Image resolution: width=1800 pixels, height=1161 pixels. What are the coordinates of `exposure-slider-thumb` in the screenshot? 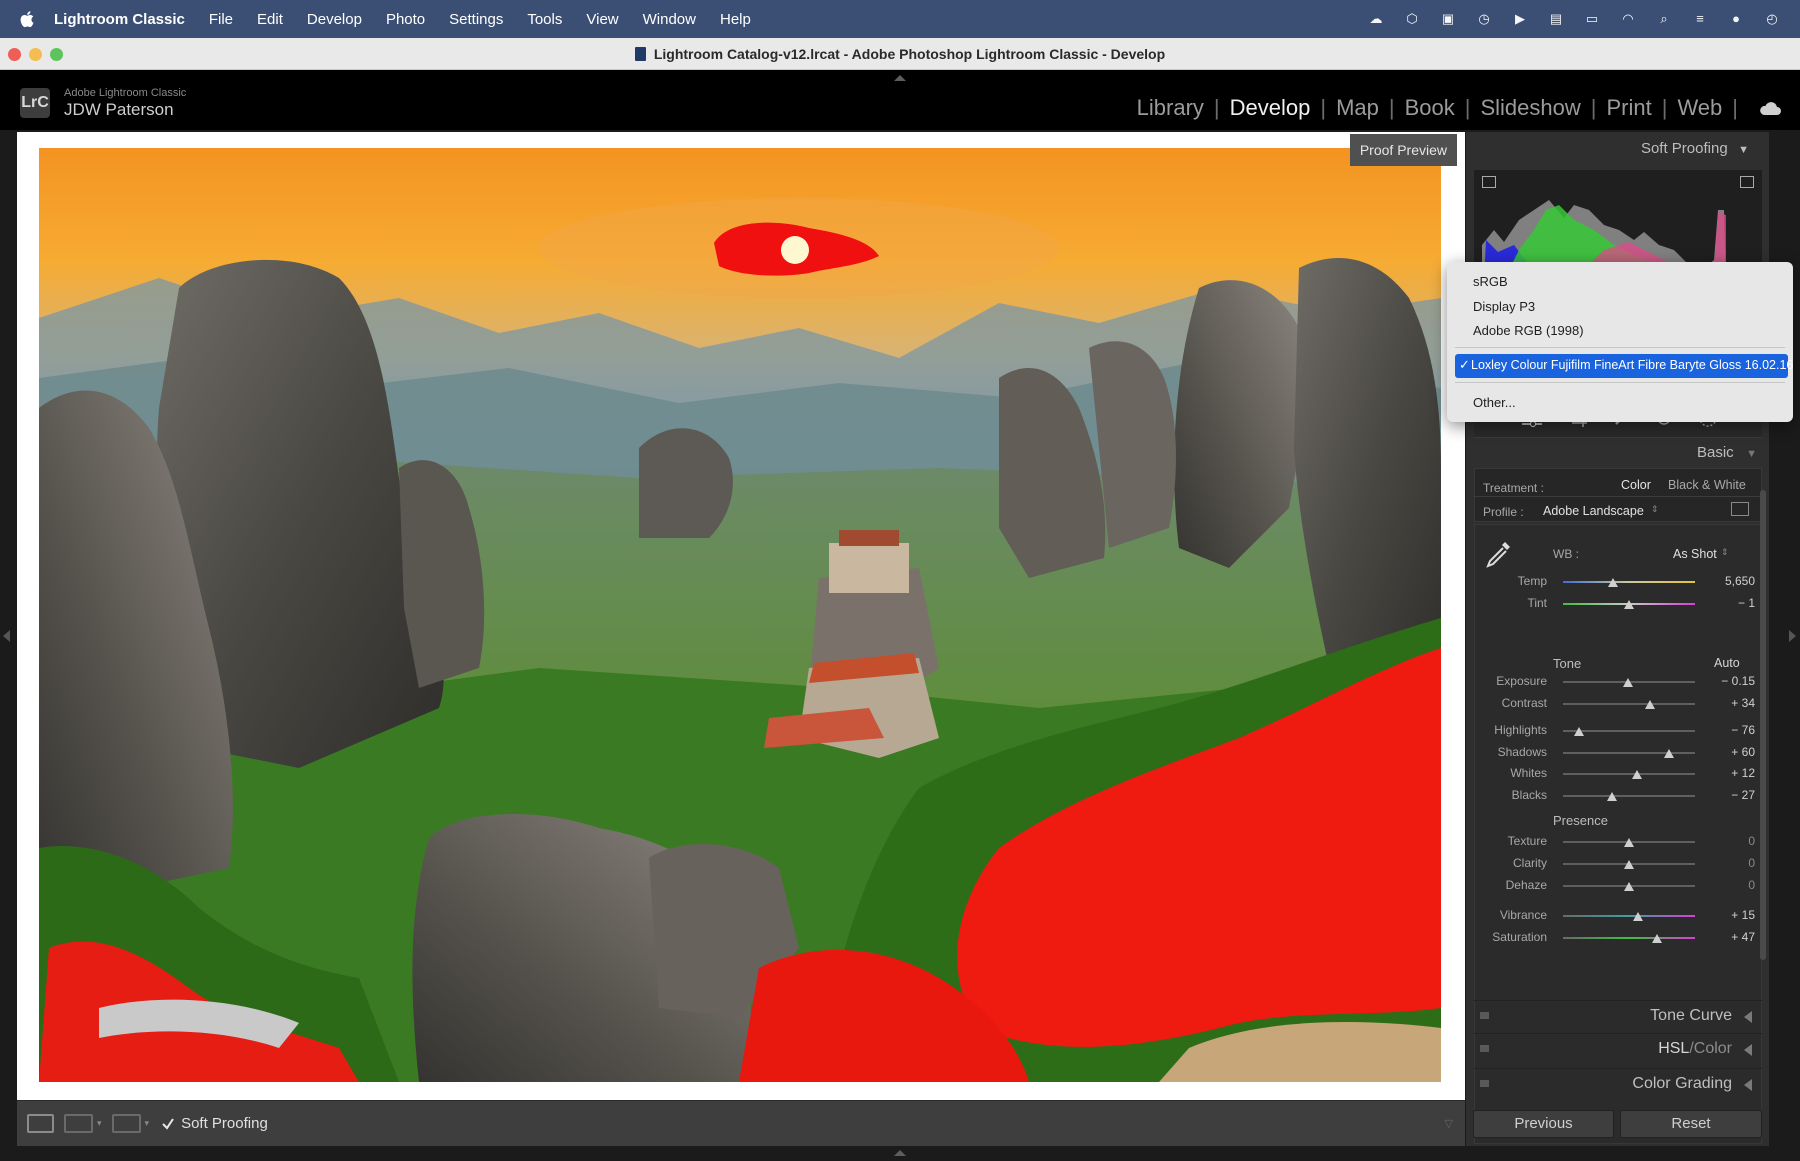 It's located at (1627, 682).